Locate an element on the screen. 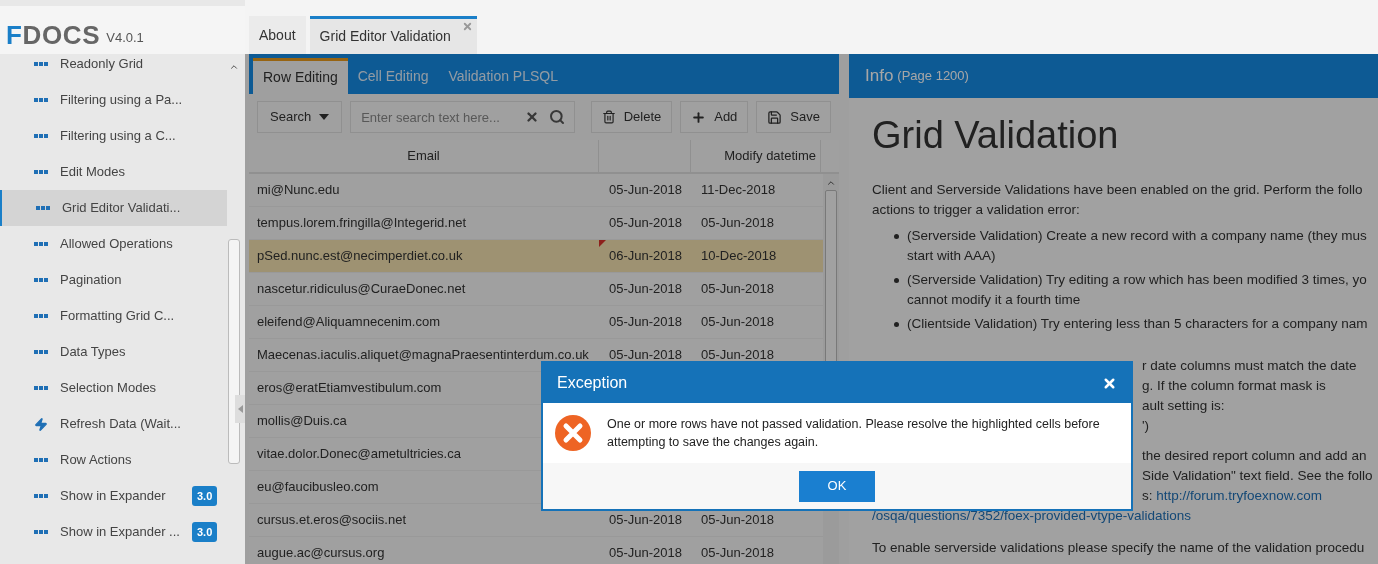 The width and height of the screenshot is (1378, 564). sidebar-item: Pagination is located at coordinates (114, 280).